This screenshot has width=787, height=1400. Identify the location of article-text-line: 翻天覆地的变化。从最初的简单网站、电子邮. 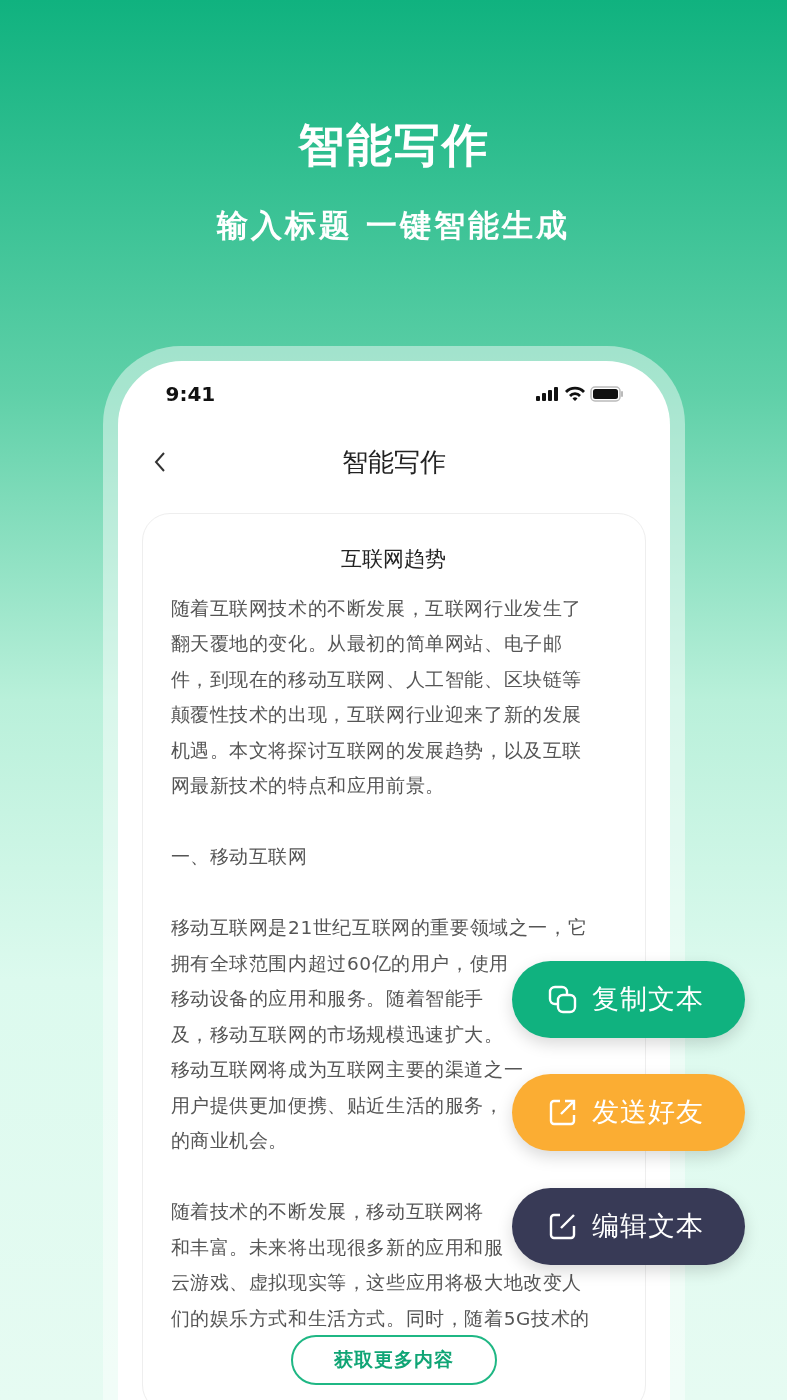
(366, 644).